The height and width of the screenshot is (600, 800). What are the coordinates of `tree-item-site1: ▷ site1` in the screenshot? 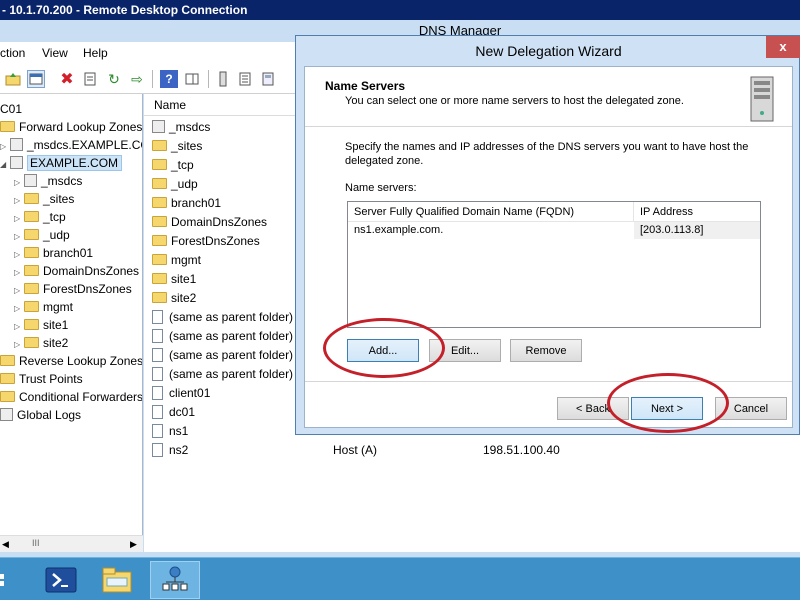 It's located at (41, 325).